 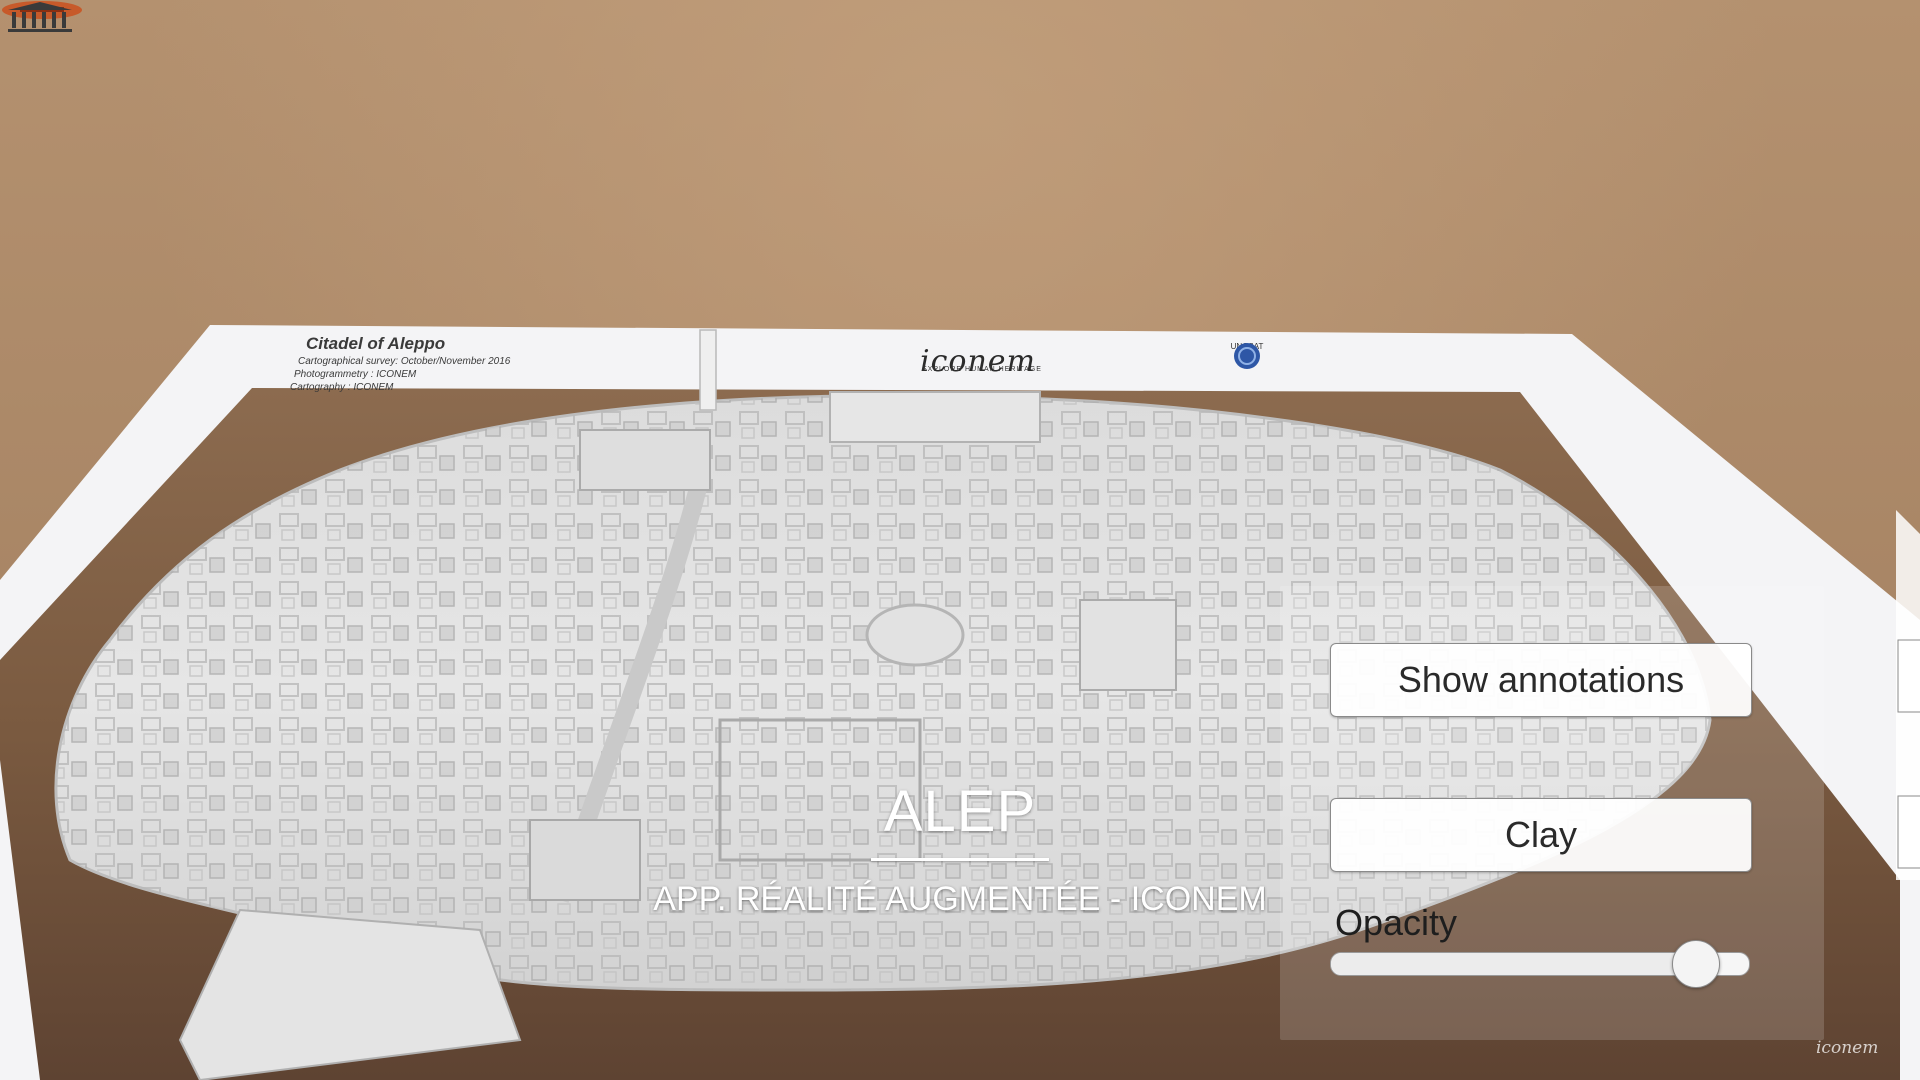 I want to click on unosat-globe-icon, so click(x=1247, y=356).